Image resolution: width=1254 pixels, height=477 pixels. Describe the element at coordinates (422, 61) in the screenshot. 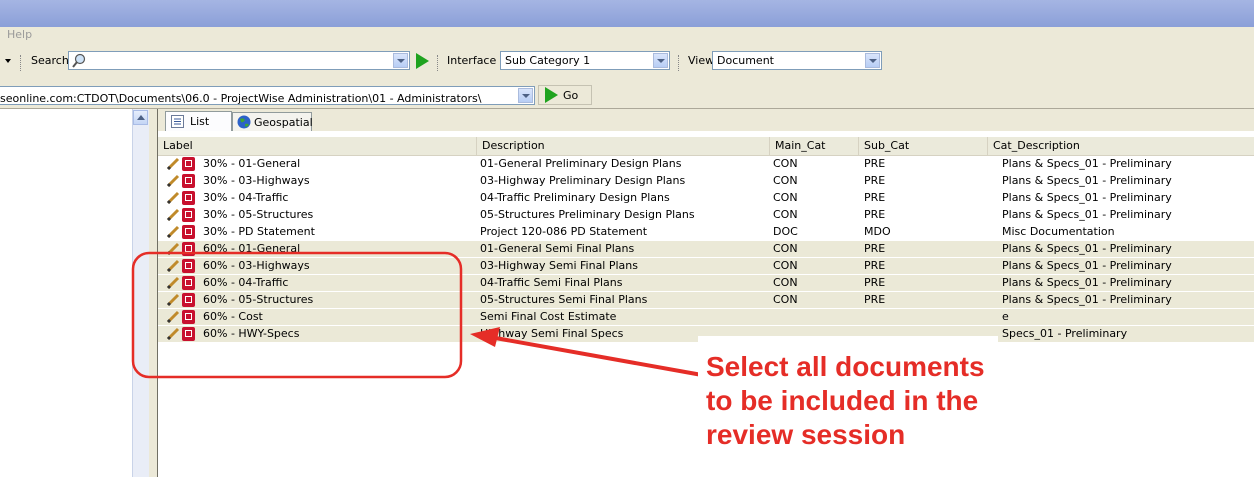

I see `search-go-icon` at that location.